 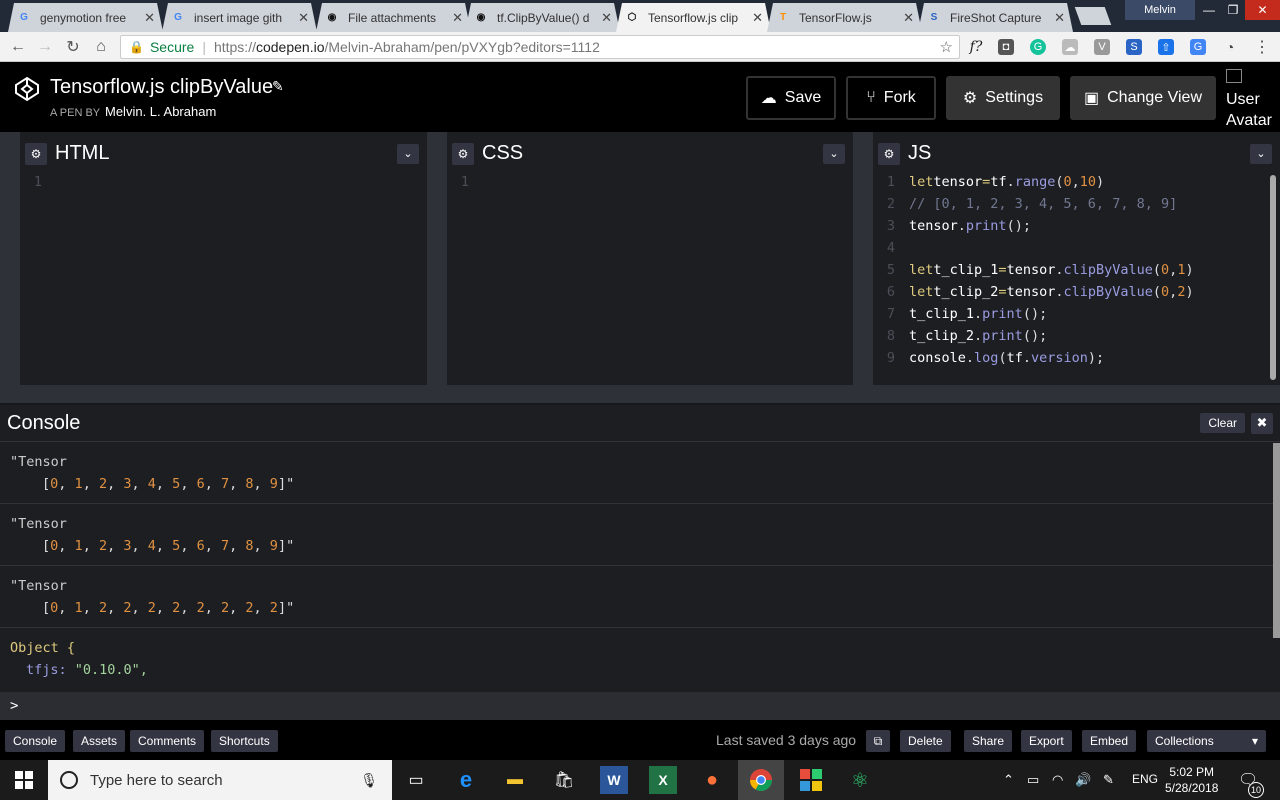 What do you see at coordinates (1230, 47) in the screenshot?
I see `speed-extension-icon: ◔` at bounding box center [1230, 47].